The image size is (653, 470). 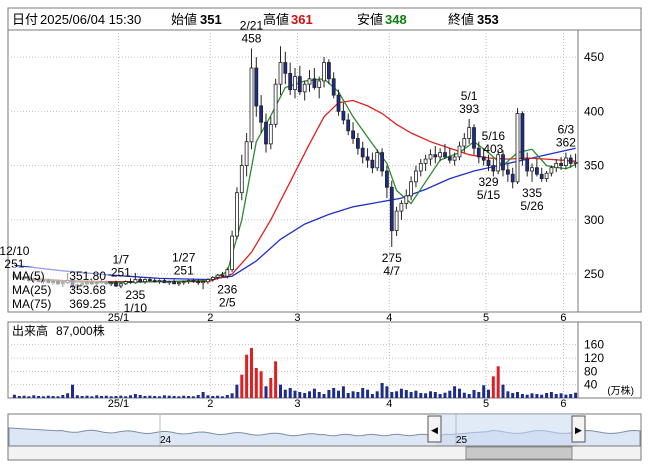 What do you see at coordinates (30, 330) in the screenshot?
I see `volume-label: 出来高` at bounding box center [30, 330].